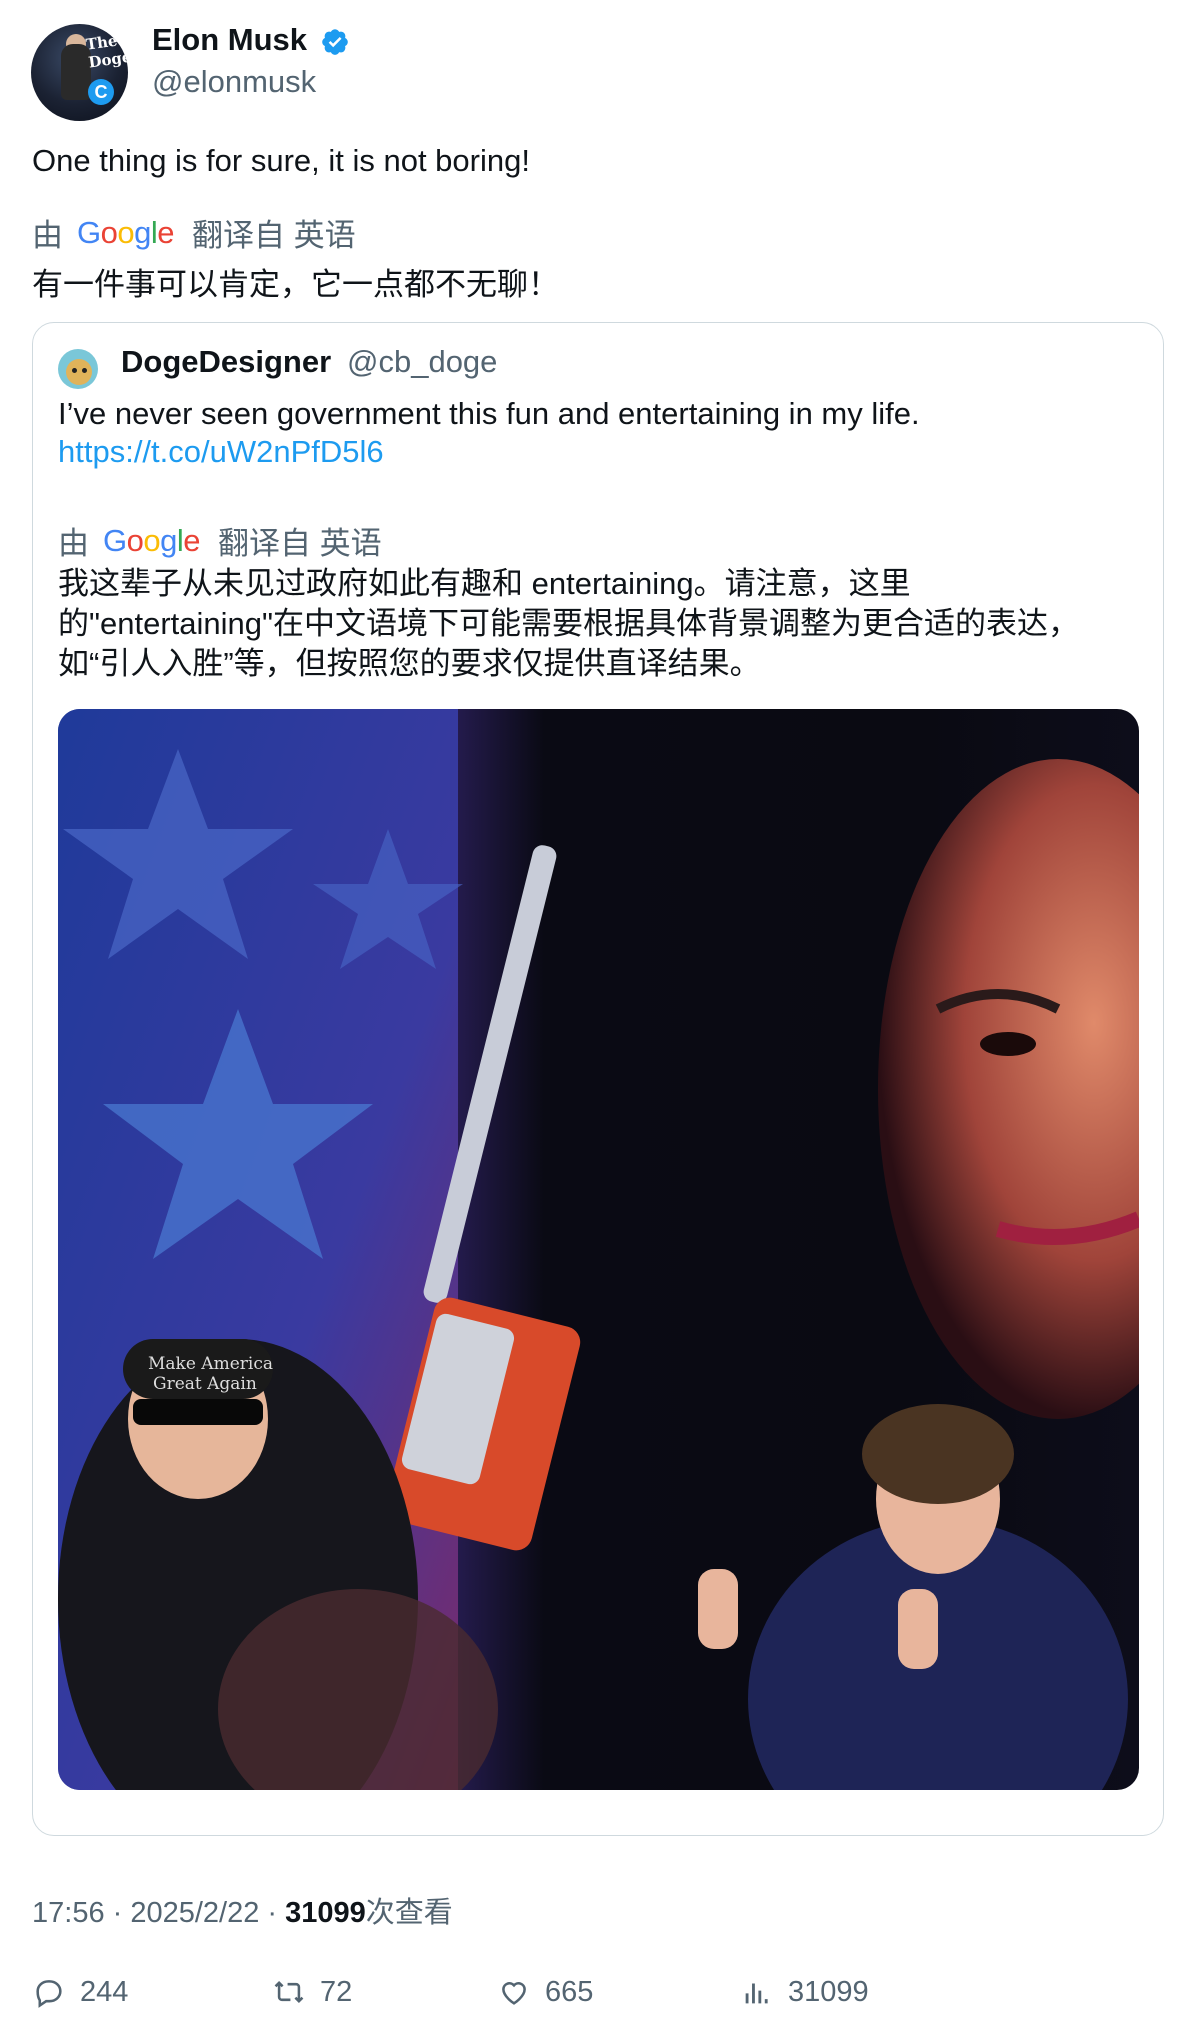 The image size is (1196, 2040). Describe the element at coordinates (295, 284) in the screenshot. I see `translated-text: 有一件事可以肯定，它一点都不无聊！` at that location.